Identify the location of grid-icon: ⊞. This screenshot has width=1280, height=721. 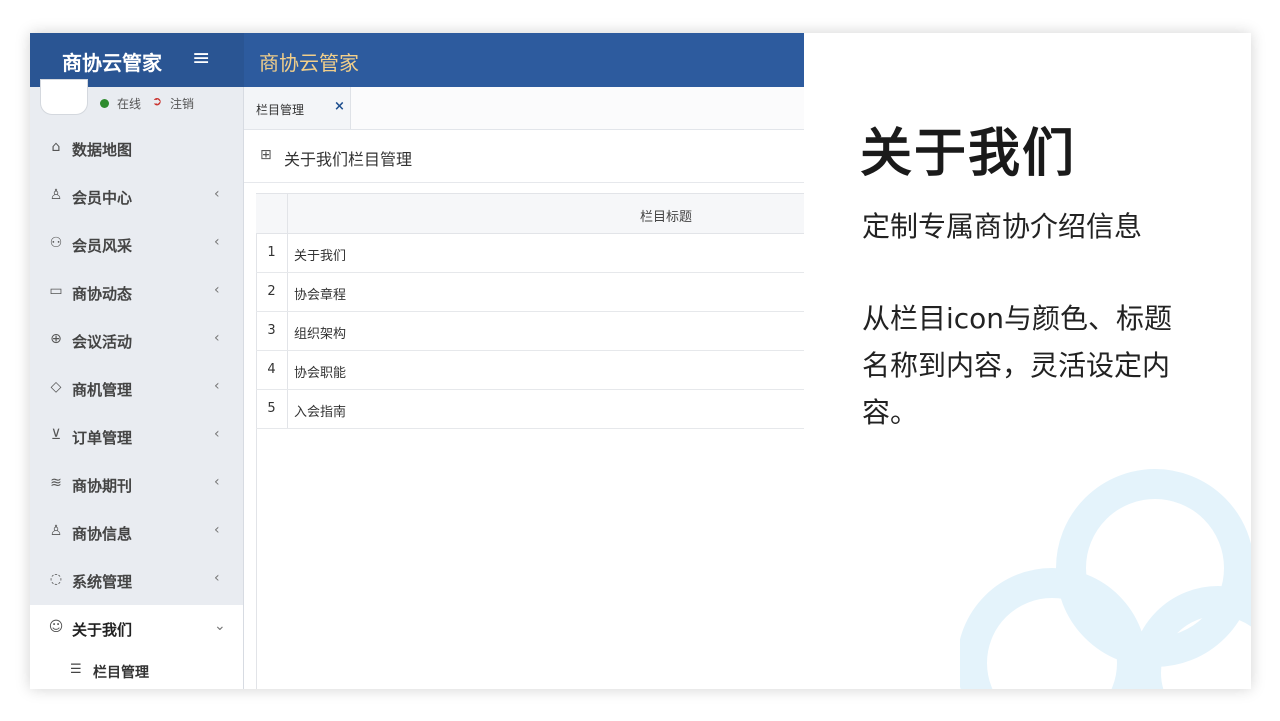
(266, 155).